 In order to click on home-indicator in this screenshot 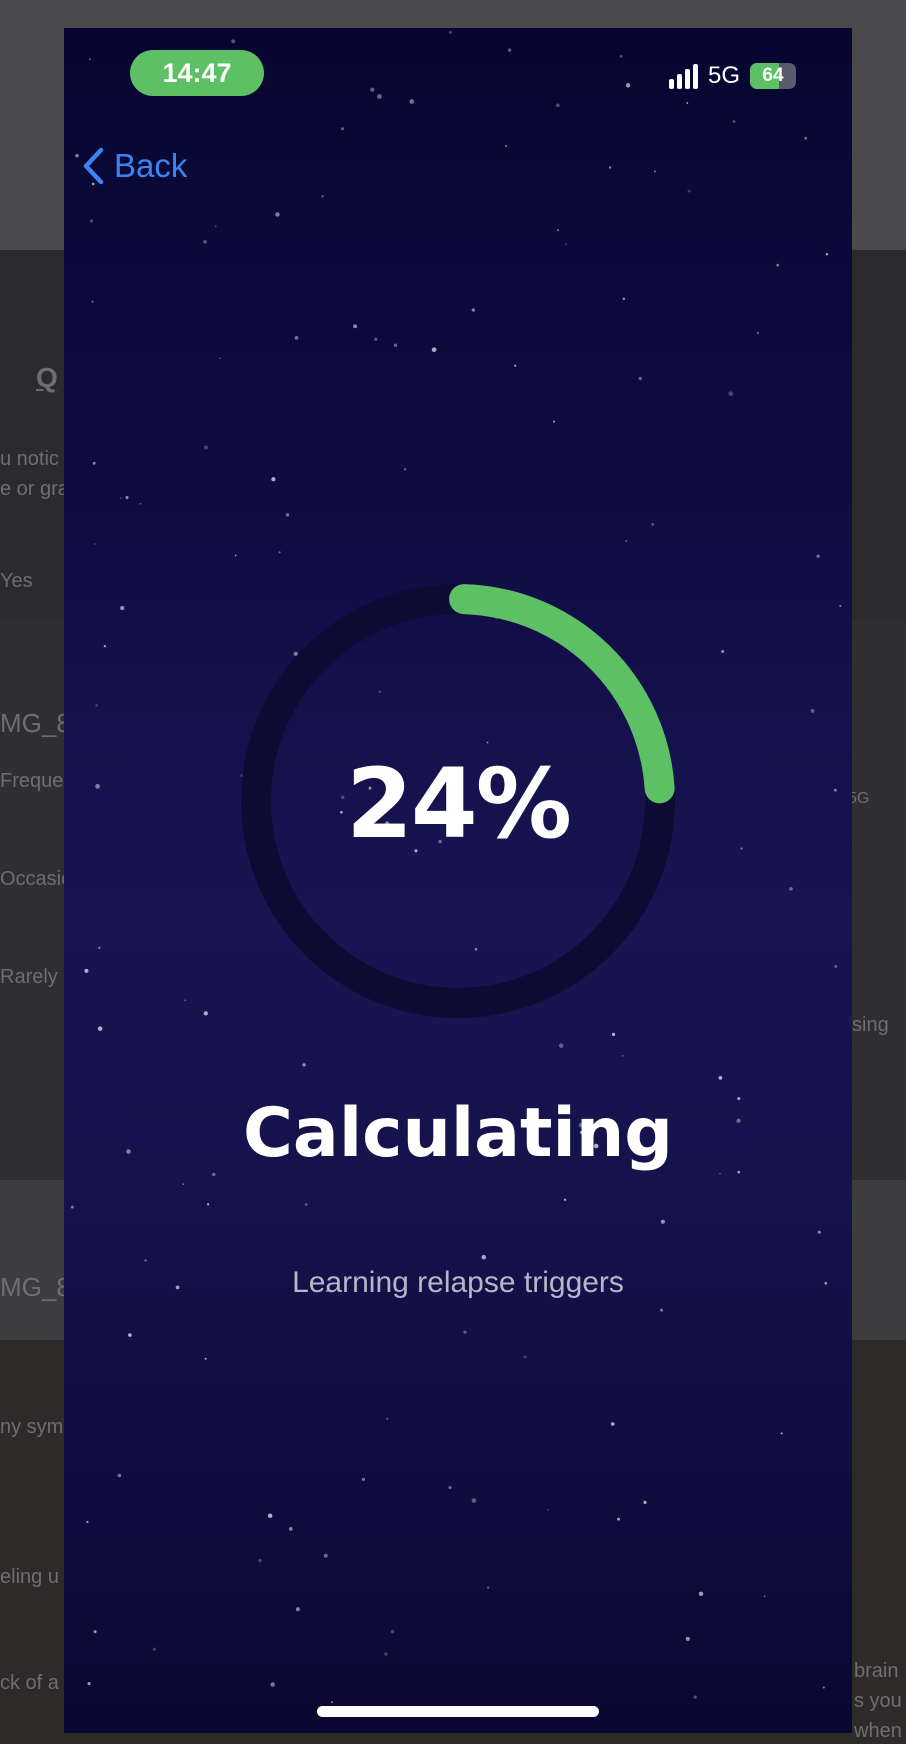, I will do `click(458, 1711)`.